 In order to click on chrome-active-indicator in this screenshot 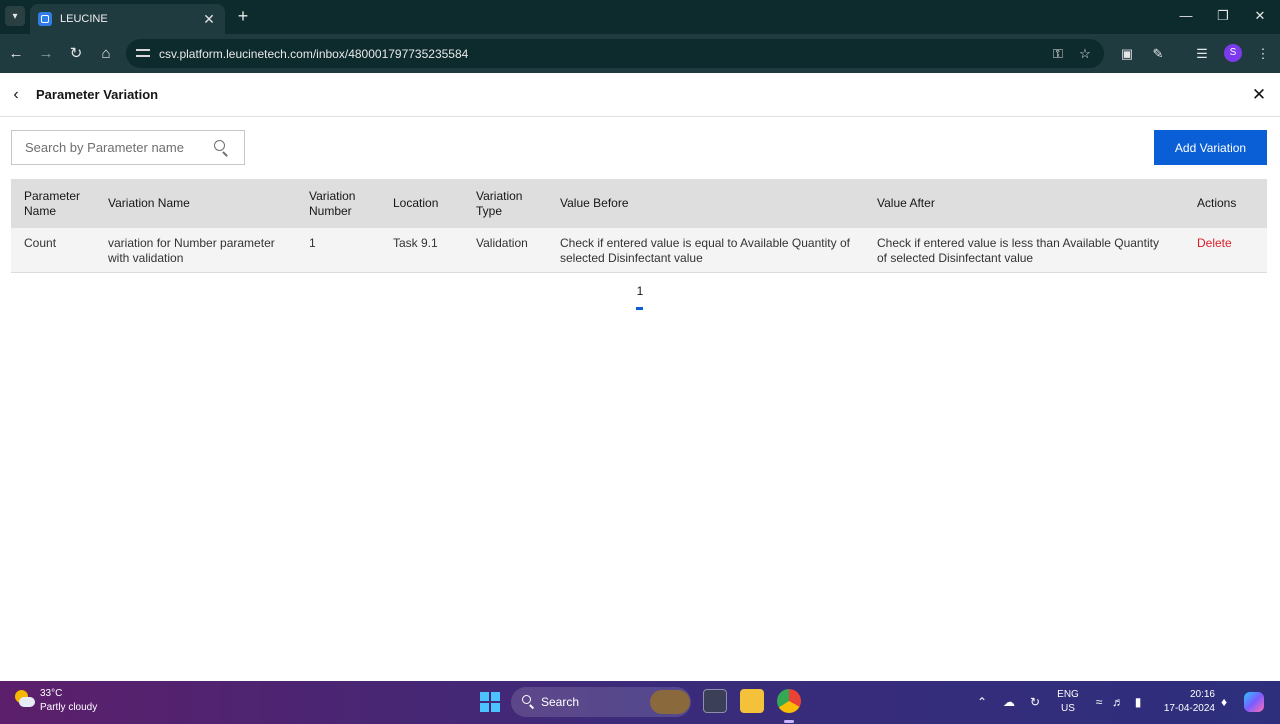, I will do `click(789, 721)`.